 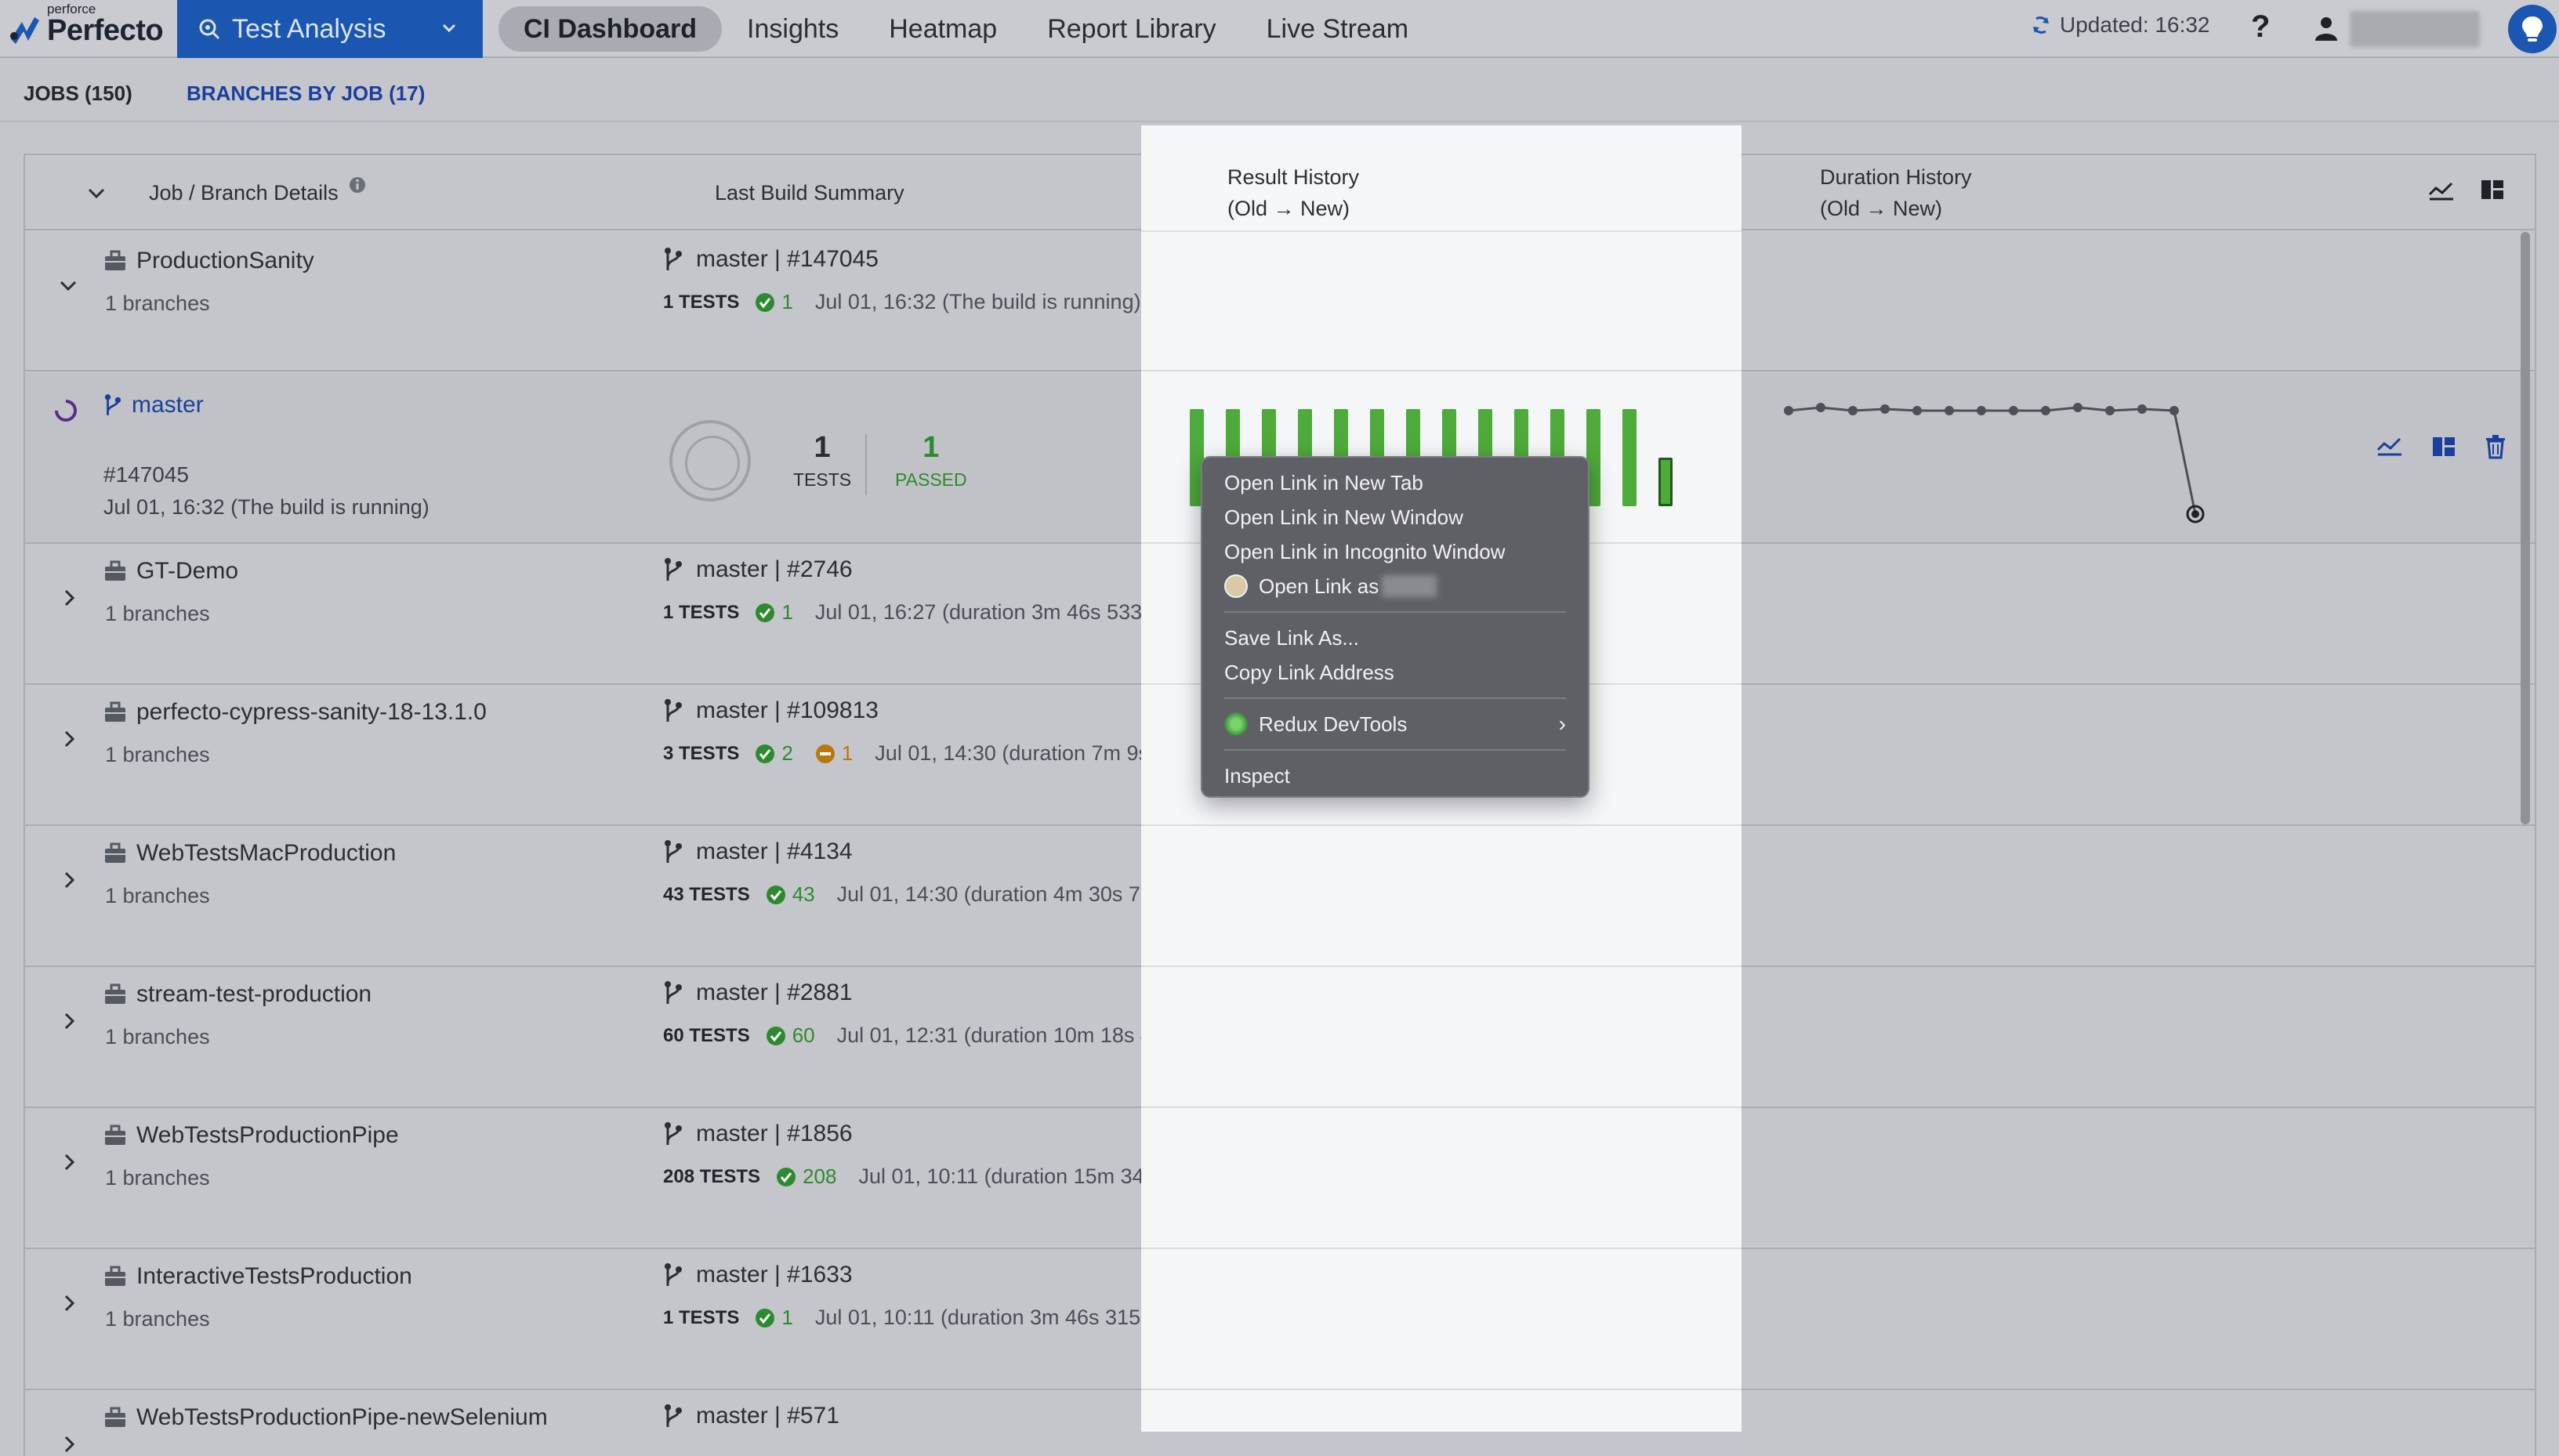 I want to click on last-build: master | #147045, so click(x=771, y=259).